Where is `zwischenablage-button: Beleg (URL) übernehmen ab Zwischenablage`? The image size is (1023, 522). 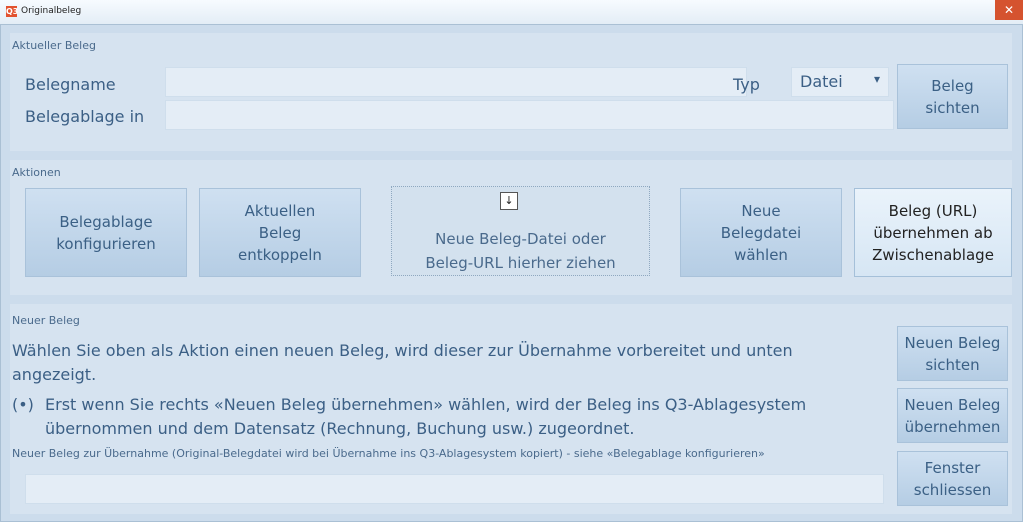
zwischenablage-button: Beleg (URL) übernehmen ab Zwischenablage is located at coordinates (933, 232).